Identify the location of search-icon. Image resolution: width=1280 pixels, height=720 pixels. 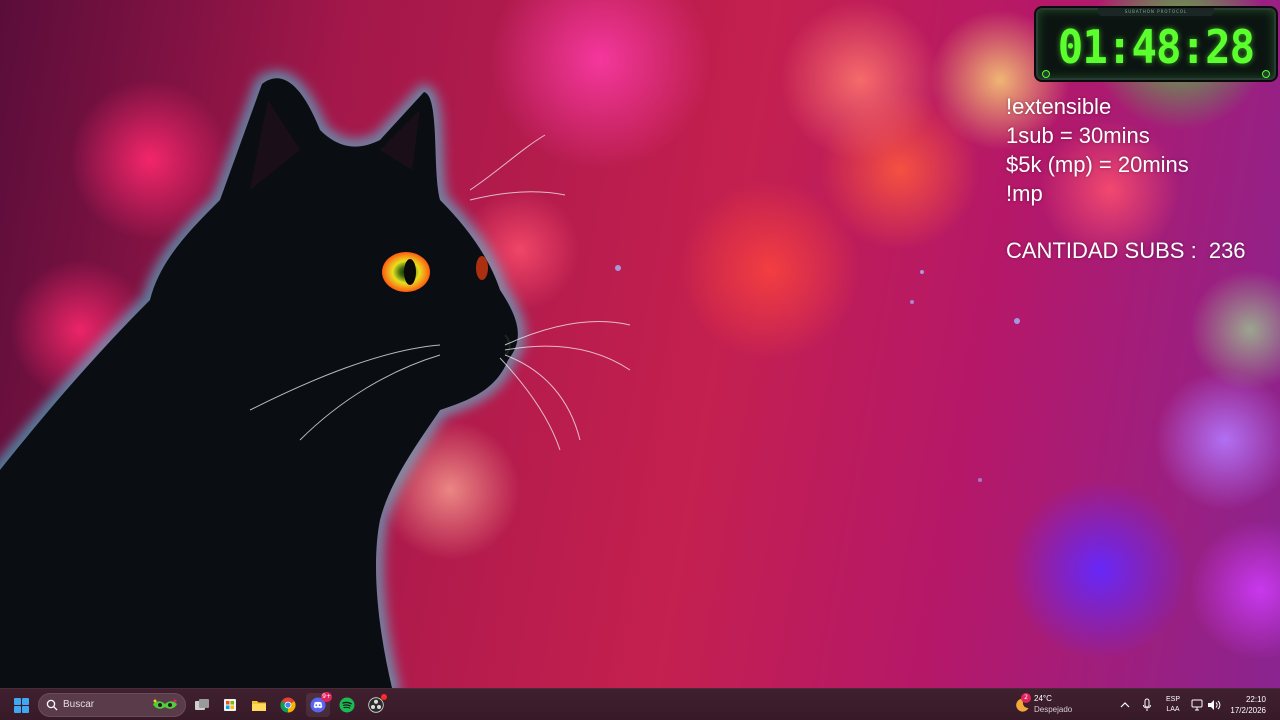
(52, 705).